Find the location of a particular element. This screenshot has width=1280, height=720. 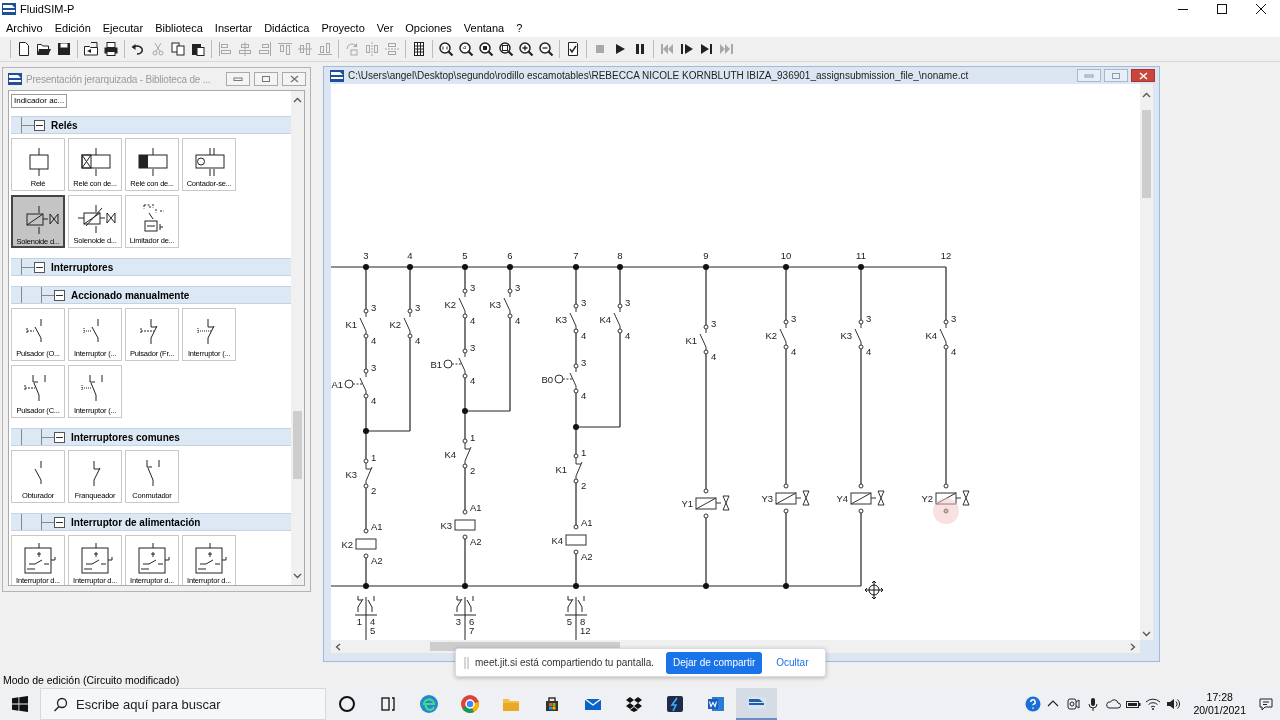

component-label: Y4 is located at coordinates (842, 498).